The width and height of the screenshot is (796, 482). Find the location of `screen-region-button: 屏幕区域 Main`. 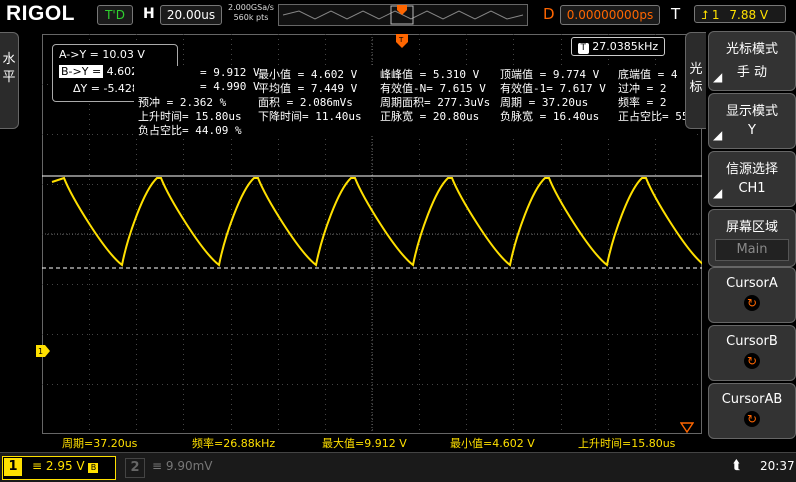

screen-region-button: 屏幕区域 Main is located at coordinates (752, 238).